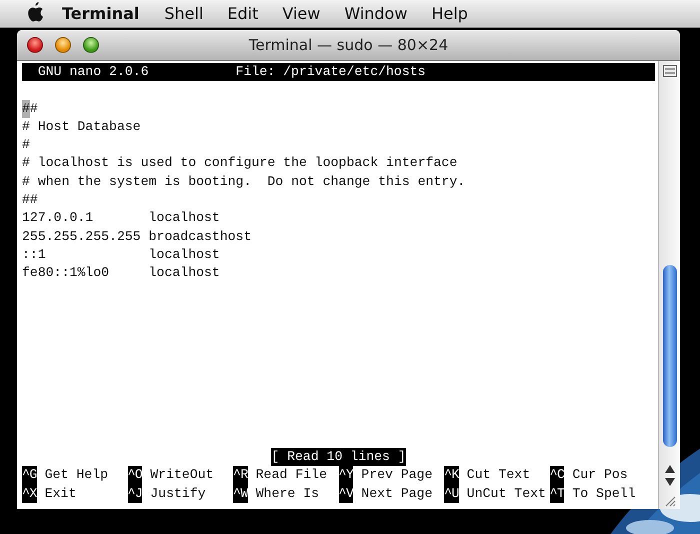 Image resolution: width=700 pixels, height=534 pixels. I want to click on shortcut-label: UnCut Text, so click(506, 493).